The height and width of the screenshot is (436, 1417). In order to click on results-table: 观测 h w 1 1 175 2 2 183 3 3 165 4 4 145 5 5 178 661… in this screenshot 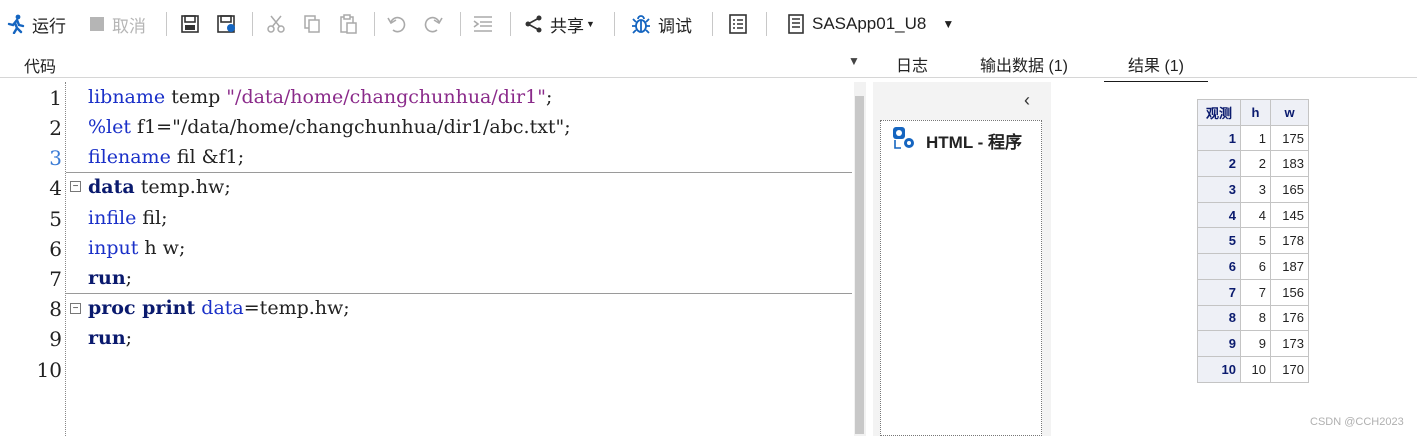, I will do `click(1253, 241)`.